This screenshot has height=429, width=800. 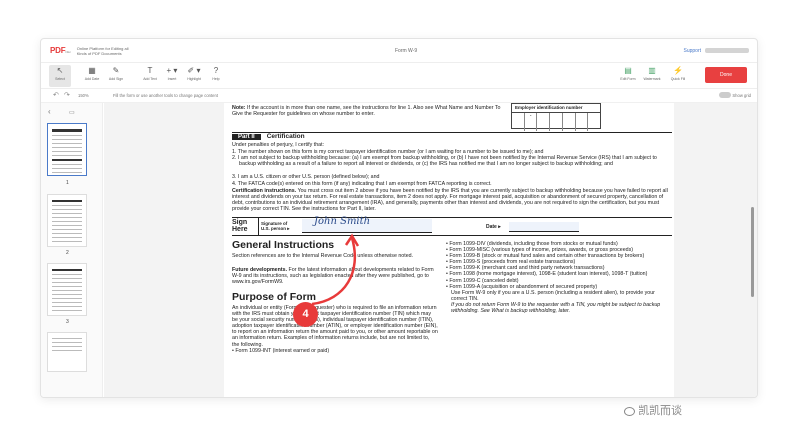 What do you see at coordinates (629, 411) in the screenshot?
I see `wechat-icon` at bounding box center [629, 411].